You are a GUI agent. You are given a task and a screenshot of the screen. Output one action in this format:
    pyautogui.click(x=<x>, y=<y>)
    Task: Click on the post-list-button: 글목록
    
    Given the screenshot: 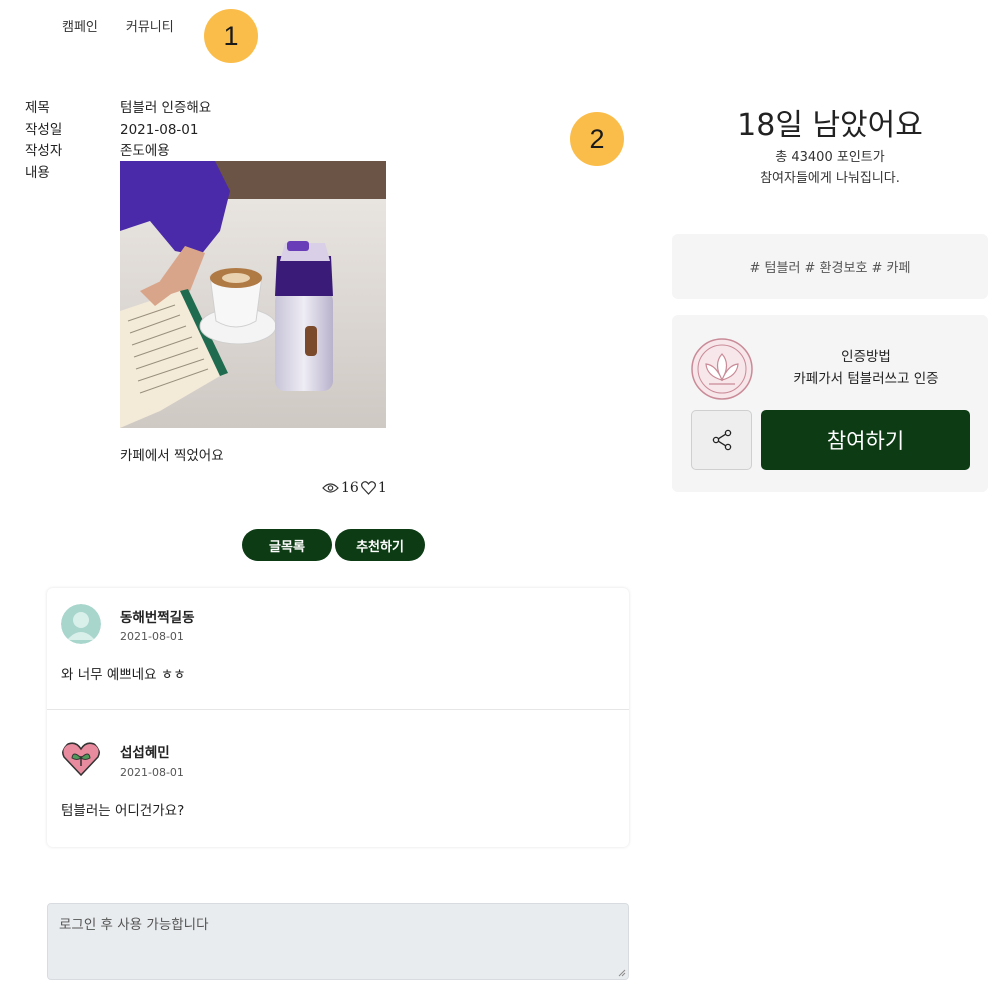 What is the action you would take?
    pyautogui.click(x=287, y=545)
    